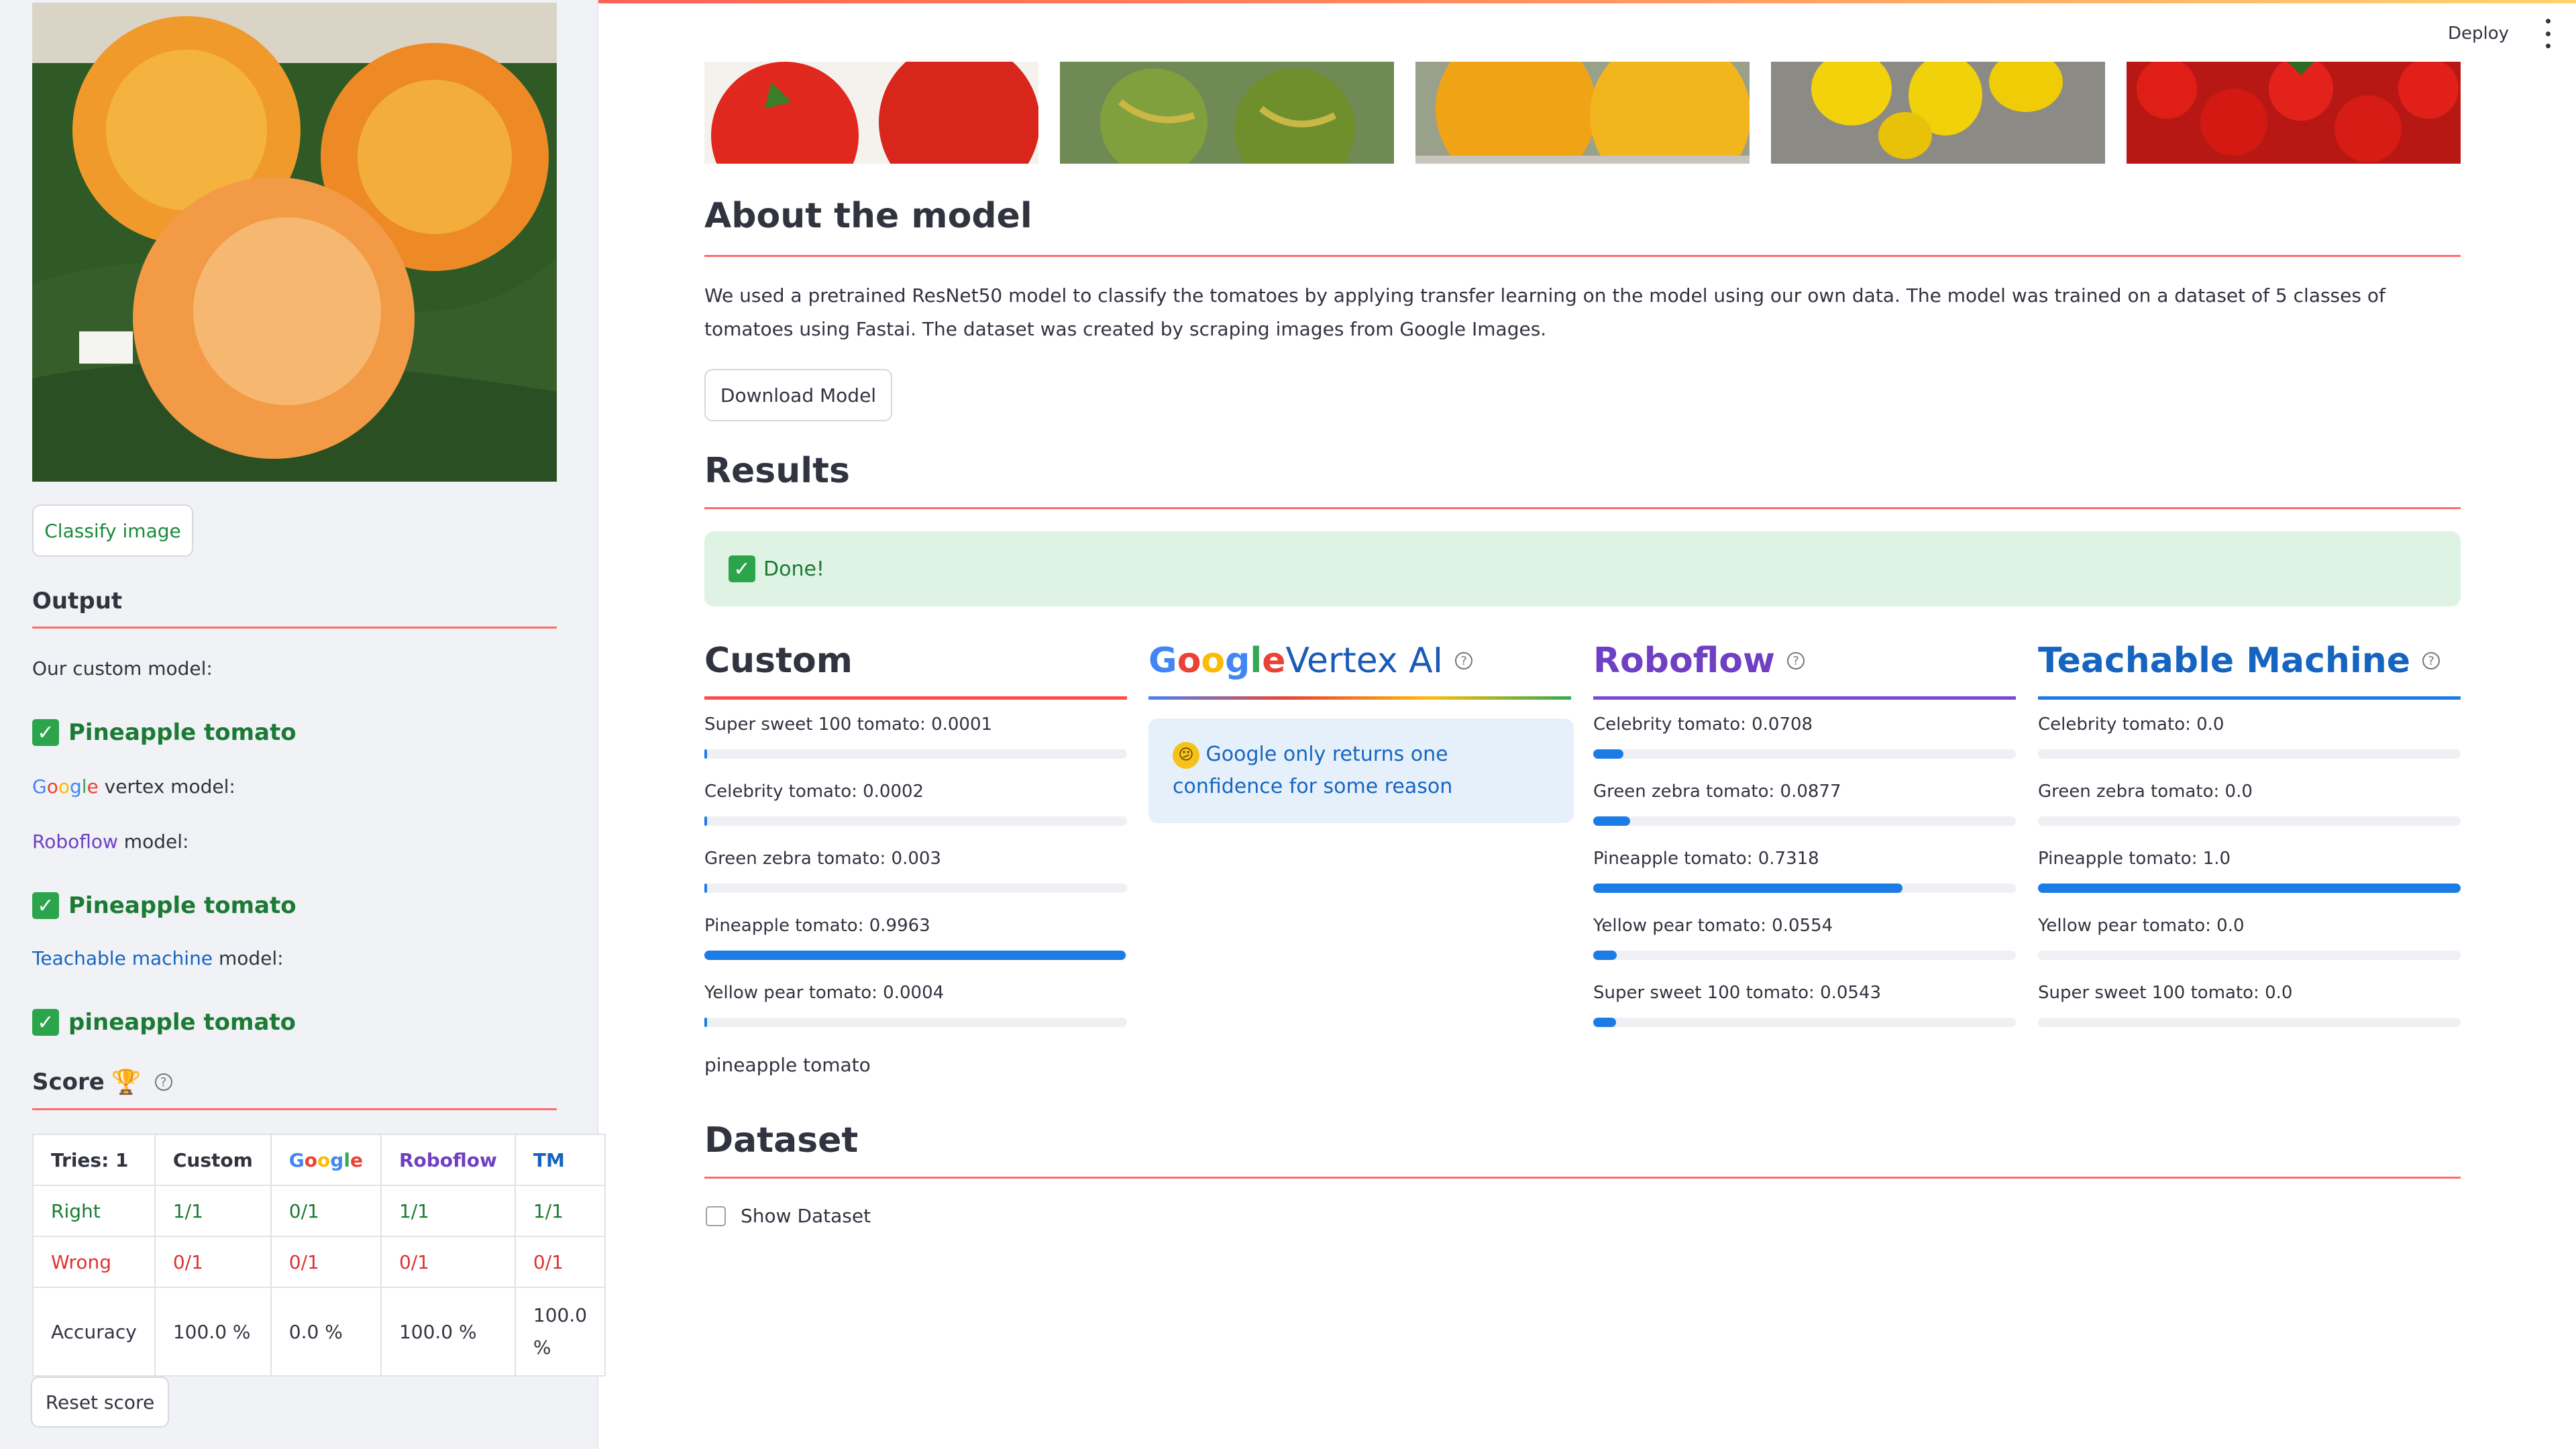 The width and height of the screenshot is (2576, 1449). What do you see at coordinates (1684, 661) in the screenshot?
I see `roboflow-title-text: Roboflow` at bounding box center [1684, 661].